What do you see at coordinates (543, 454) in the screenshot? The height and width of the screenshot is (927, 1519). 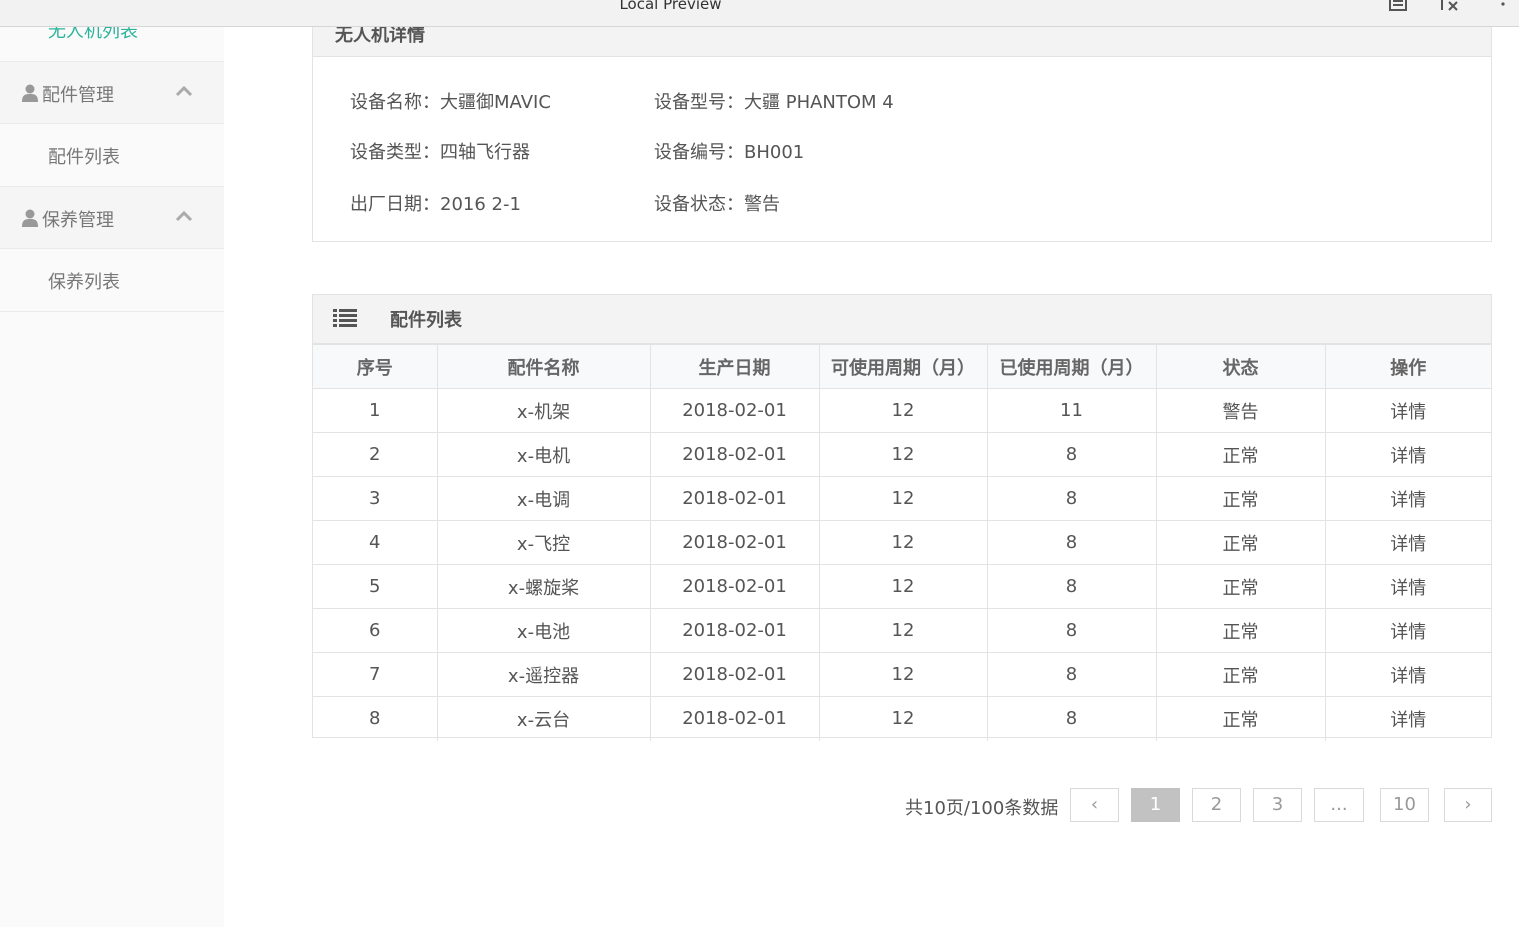 I see `table-cell: x-电机` at bounding box center [543, 454].